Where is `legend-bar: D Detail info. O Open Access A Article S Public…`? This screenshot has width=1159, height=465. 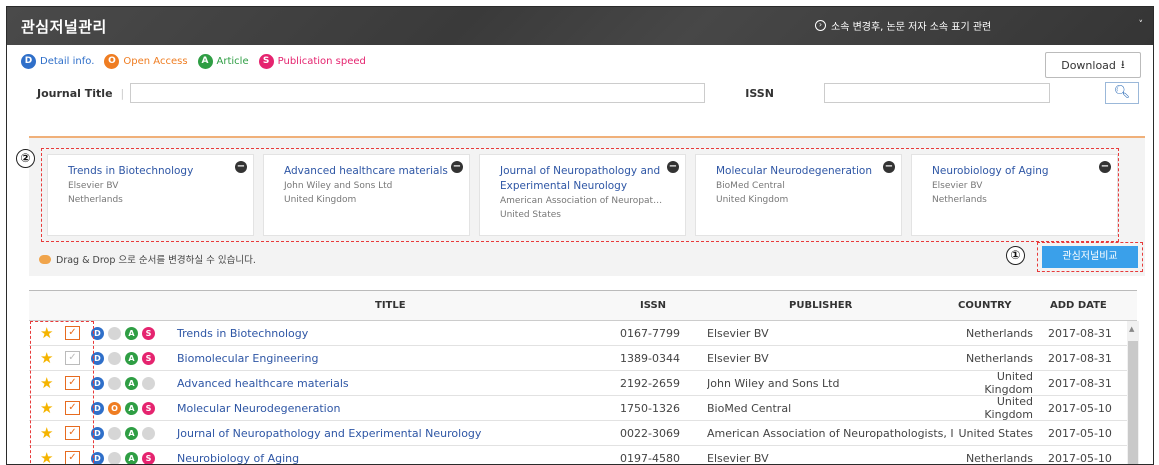
legend-bar: D Detail info. O Open Access A Article S Public… is located at coordinates (580, 61).